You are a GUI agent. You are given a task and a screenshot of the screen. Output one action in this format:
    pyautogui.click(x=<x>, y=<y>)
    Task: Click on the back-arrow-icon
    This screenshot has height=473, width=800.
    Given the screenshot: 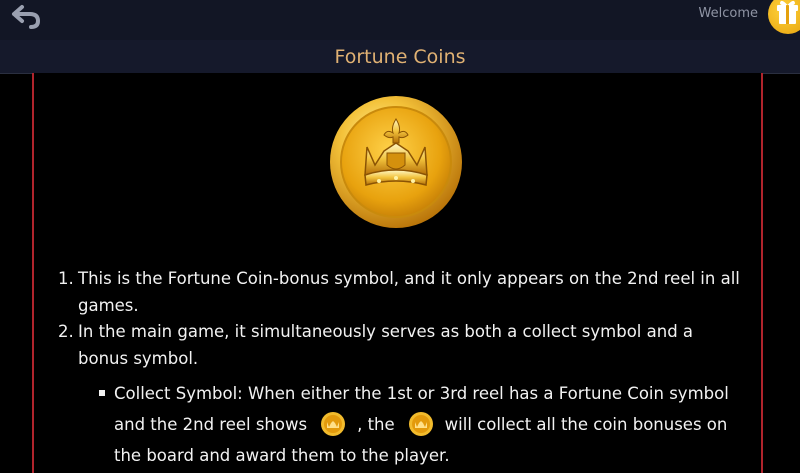 What is the action you would take?
    pyautogui.click(x=26, y=17)
    